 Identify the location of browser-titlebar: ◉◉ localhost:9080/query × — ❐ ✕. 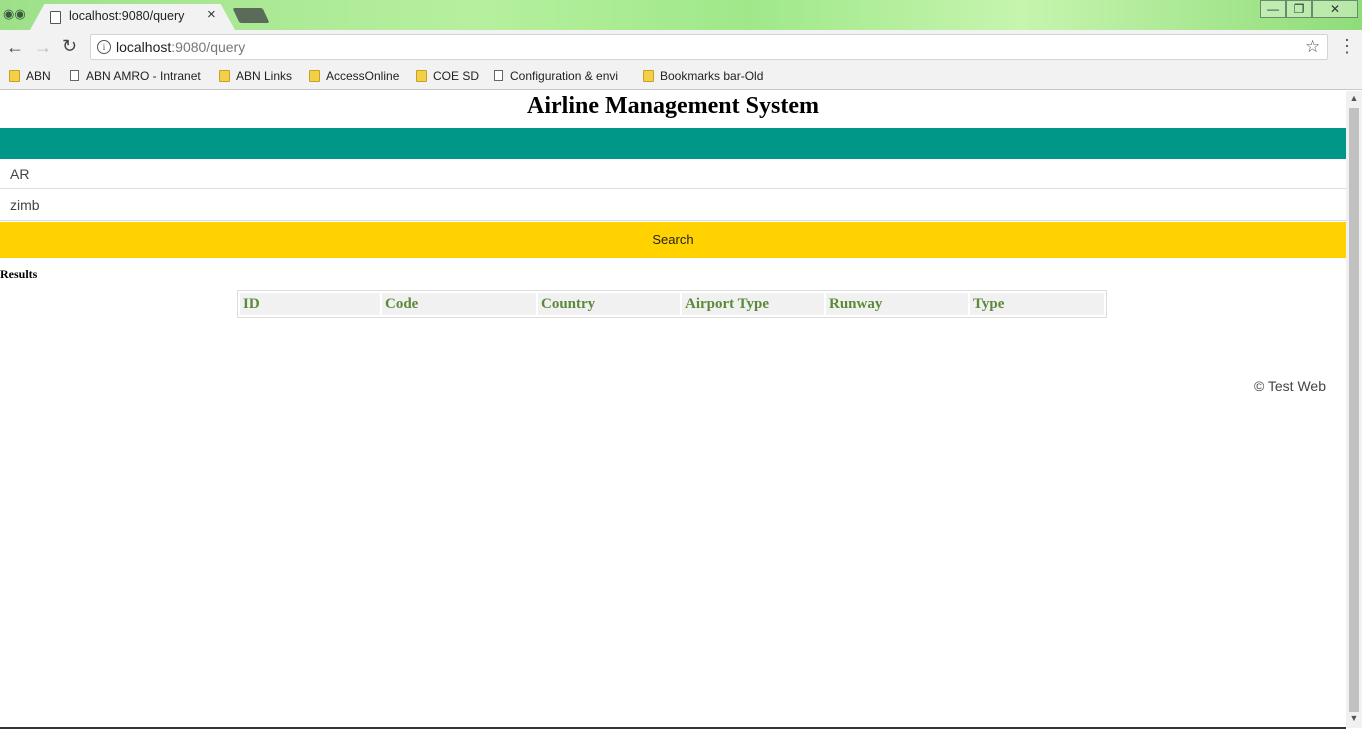
(681, 15).